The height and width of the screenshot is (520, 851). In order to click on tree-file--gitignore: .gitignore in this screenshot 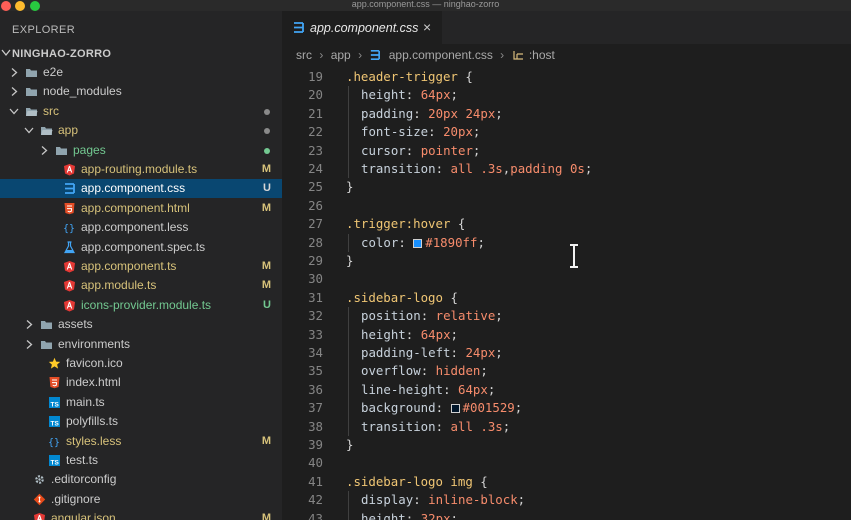, I will do `click(141, 499)`.